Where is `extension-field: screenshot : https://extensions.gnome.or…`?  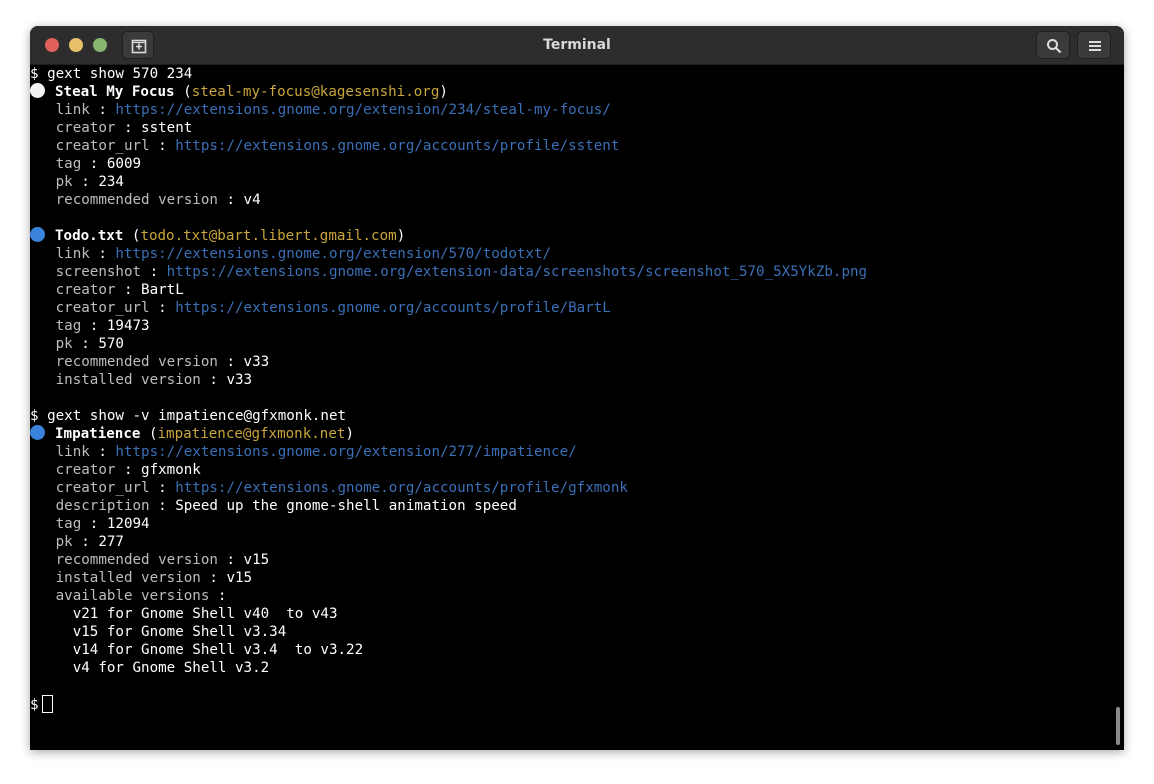 extension-field: screenshot : https://extensions.gnome.or… is located at coordinates (571, 272).